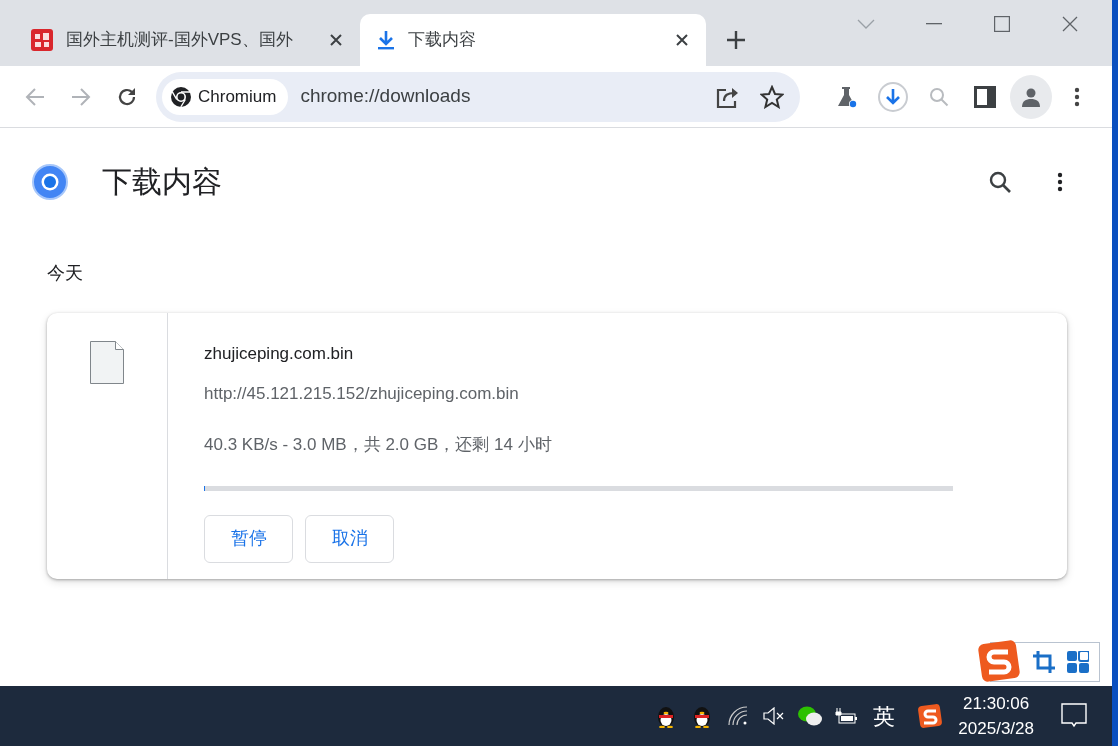  What do you see at coordinates (349, 538) in the screenshot?
I see `cancel-button: 取消` at bounding box center [349, 538].